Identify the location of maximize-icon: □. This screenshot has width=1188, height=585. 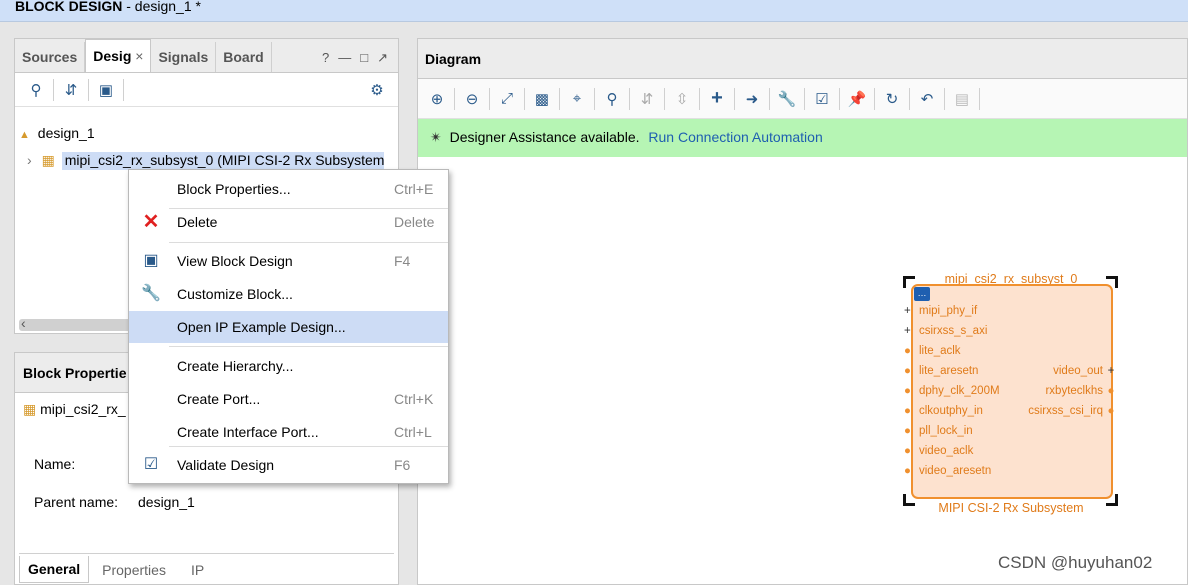
(364, 58).